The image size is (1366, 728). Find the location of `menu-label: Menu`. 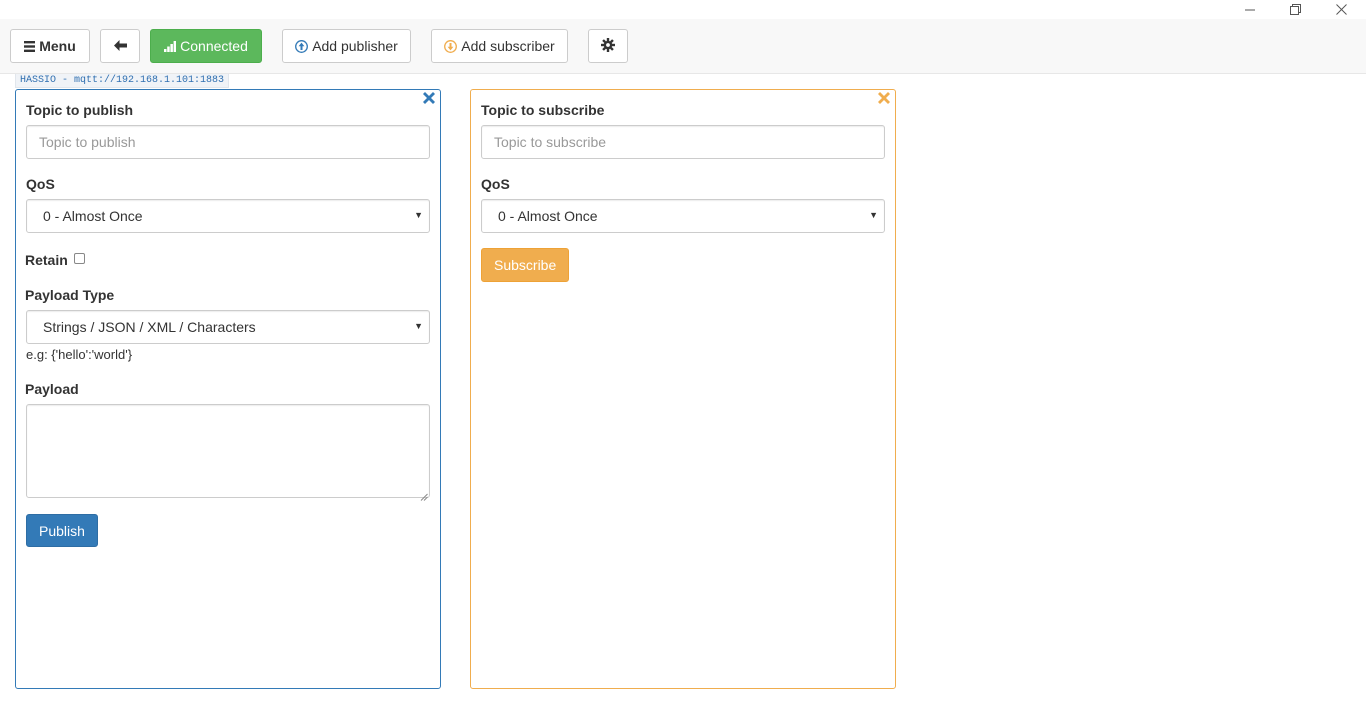

menu-label: Menu is located at coordinates (57, 46).